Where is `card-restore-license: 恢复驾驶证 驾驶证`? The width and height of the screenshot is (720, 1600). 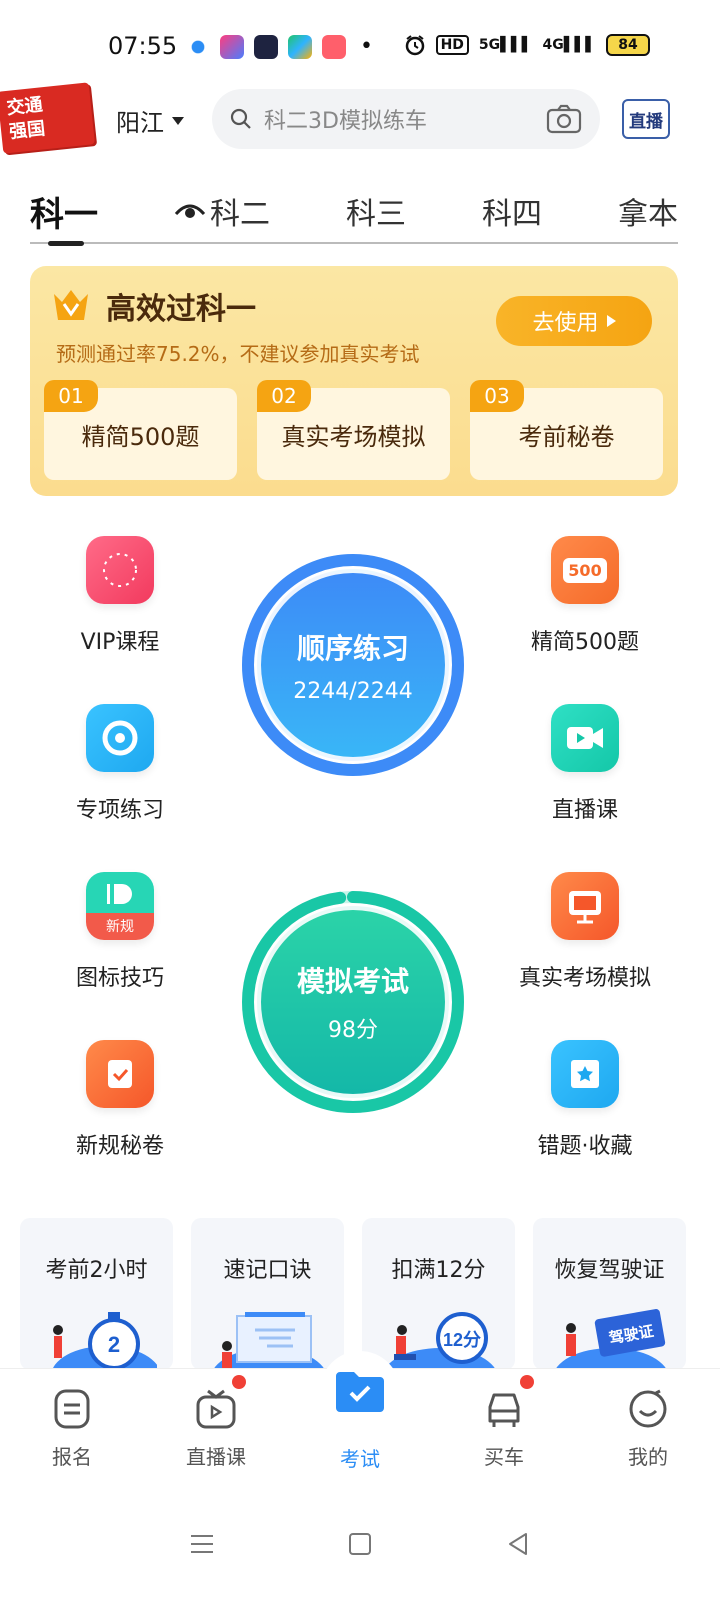
card-restore-license: 恢复驾驶证 驾驶证 is located at coordinates (609, 1294).